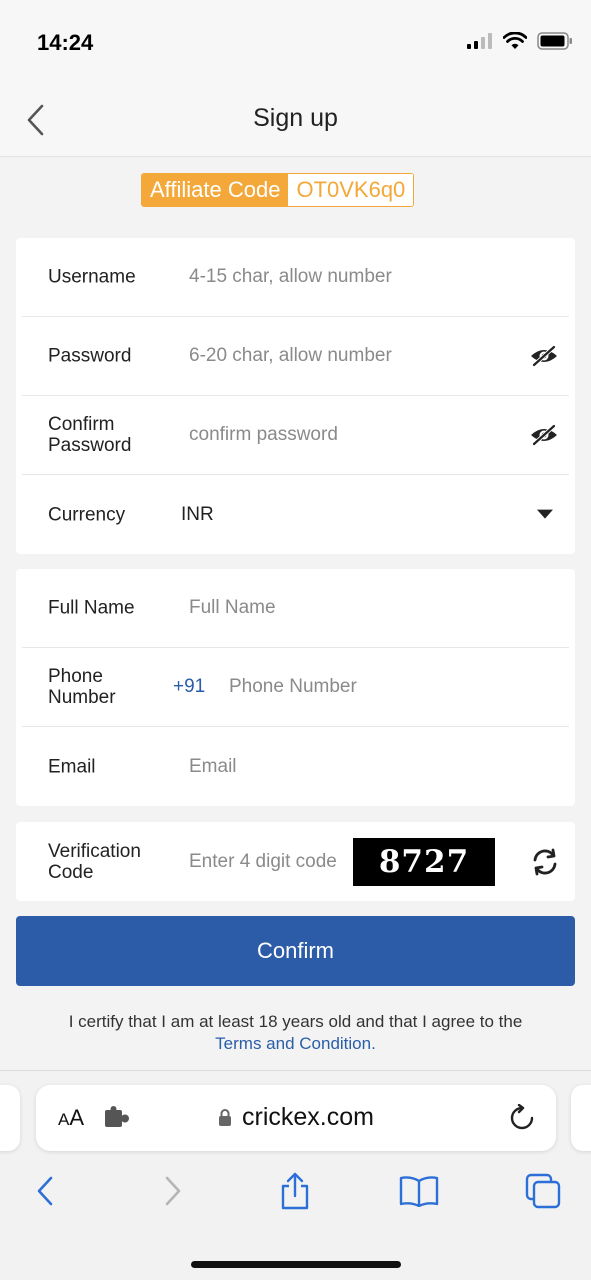  I want to click on address-bar: AA crickex.com, so click(296, 1118).